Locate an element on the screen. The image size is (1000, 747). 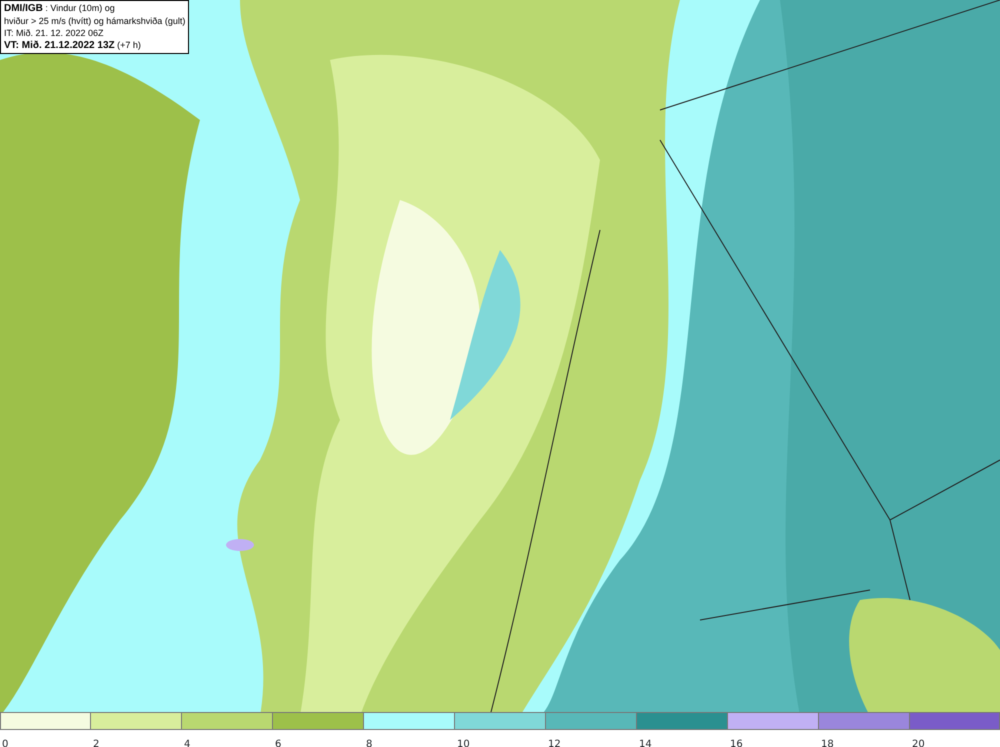
legend-label: 2 is located at coordinates (96, 743).